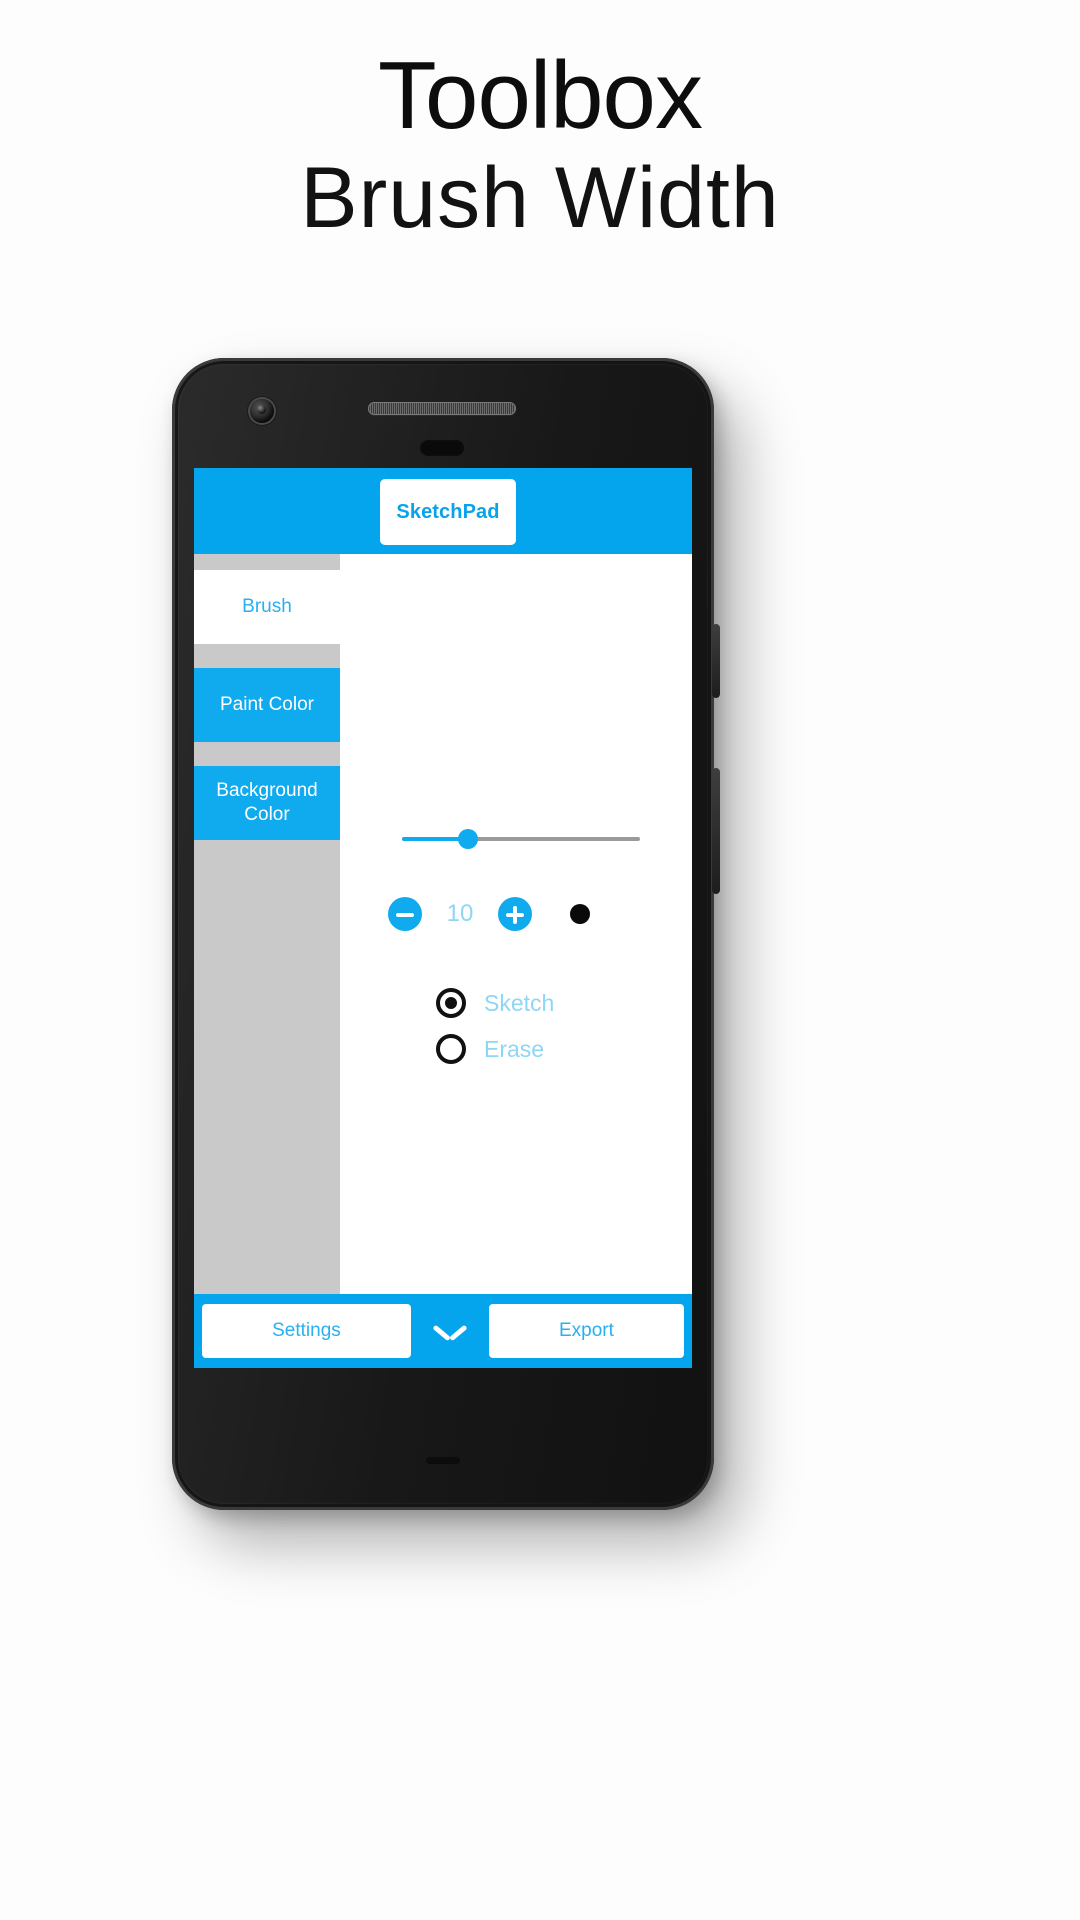 This screenshot has width=1080, height=1920. I want to click on brush-width-value: 10, so click(460, 913).